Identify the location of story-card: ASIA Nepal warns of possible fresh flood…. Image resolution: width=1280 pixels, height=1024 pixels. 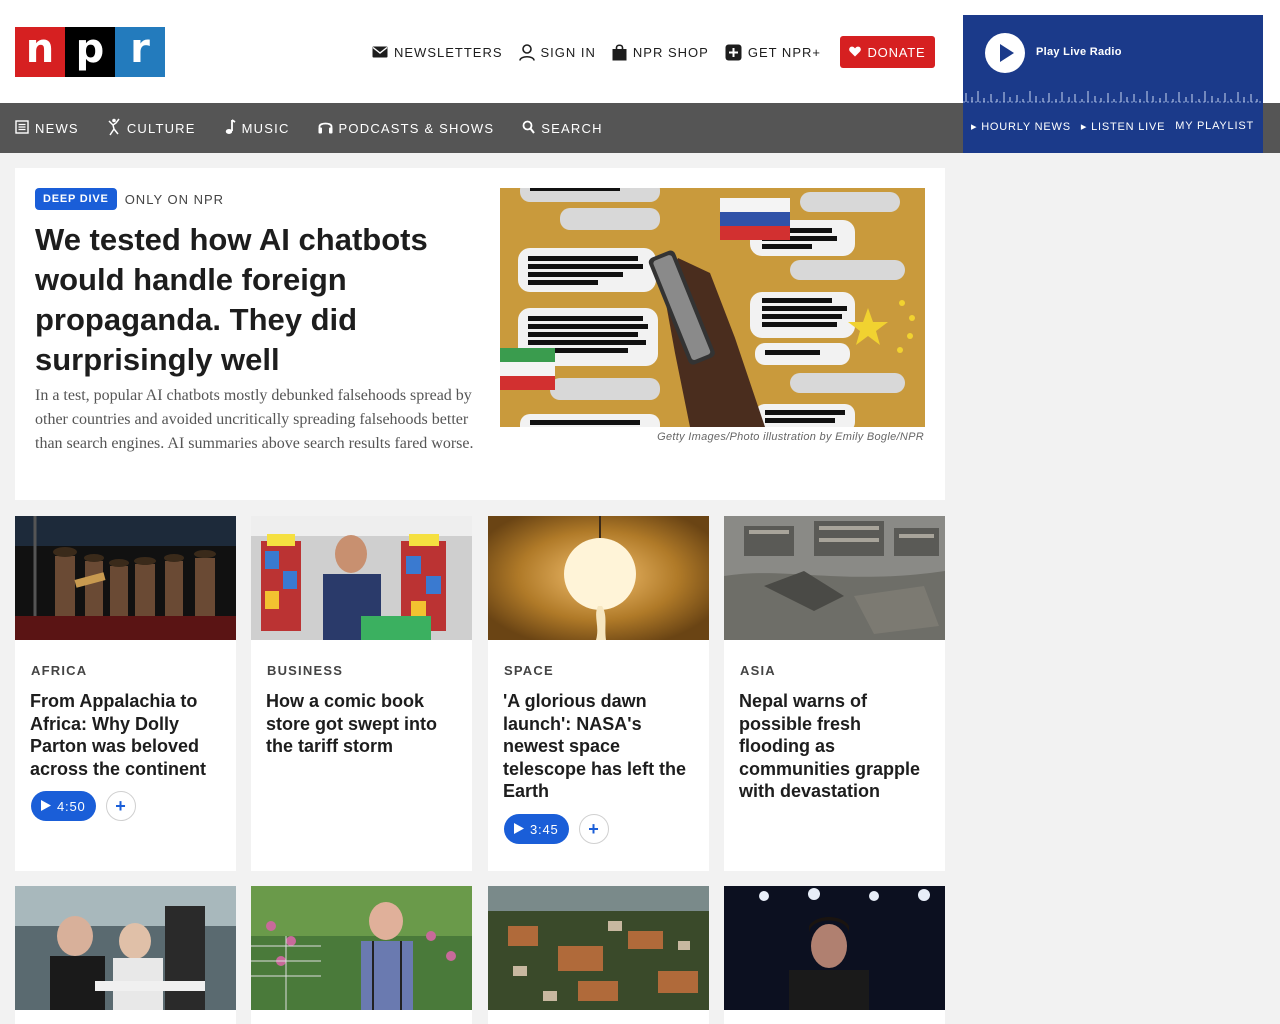
(834, 693).